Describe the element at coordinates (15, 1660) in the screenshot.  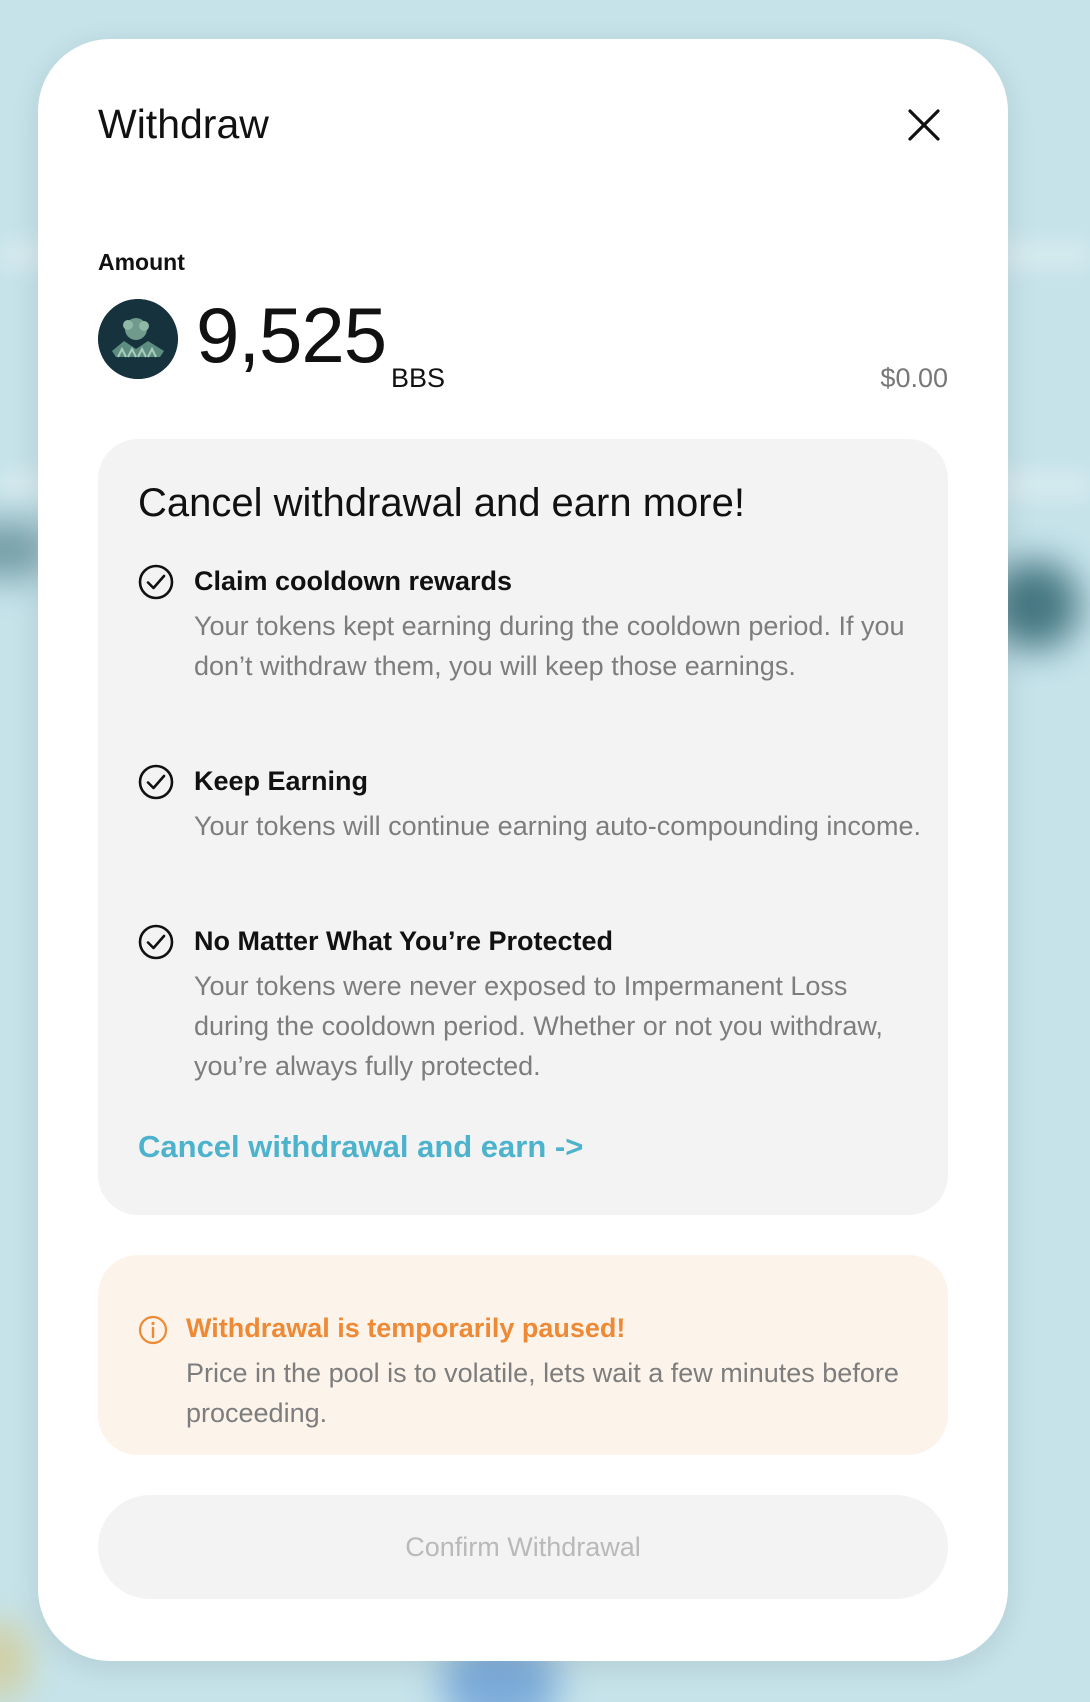
I see `background-blur-shape` at that location.